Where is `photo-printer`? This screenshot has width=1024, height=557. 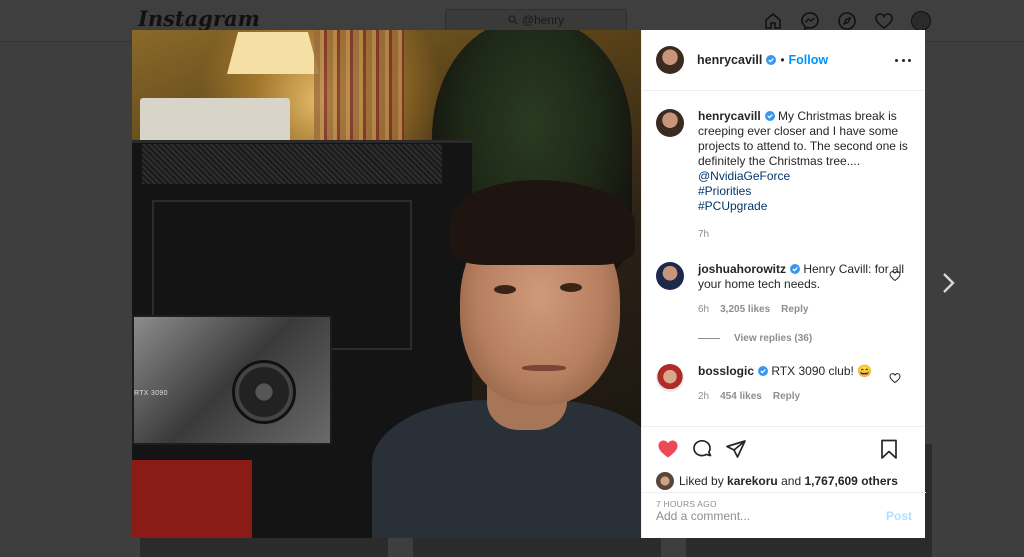 photo-printer is located at coordinates (215, 122).